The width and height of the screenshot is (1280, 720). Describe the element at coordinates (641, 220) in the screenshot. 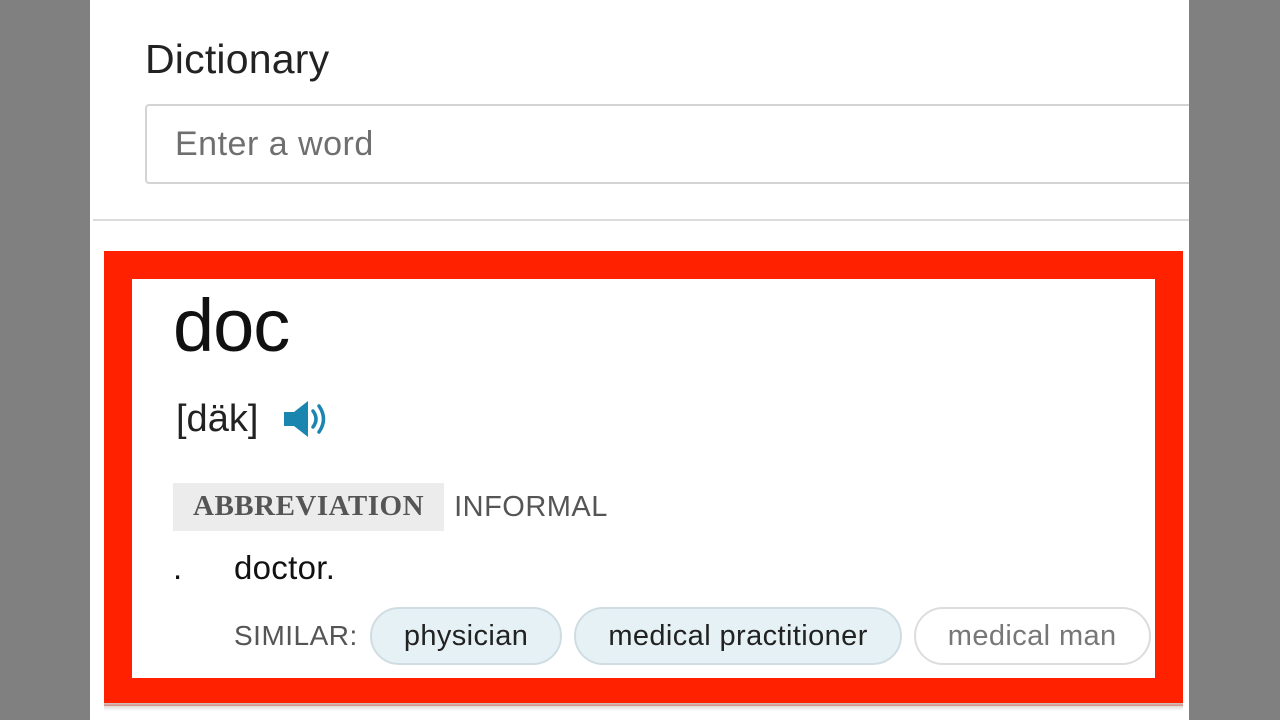

I see `divider` at that location.